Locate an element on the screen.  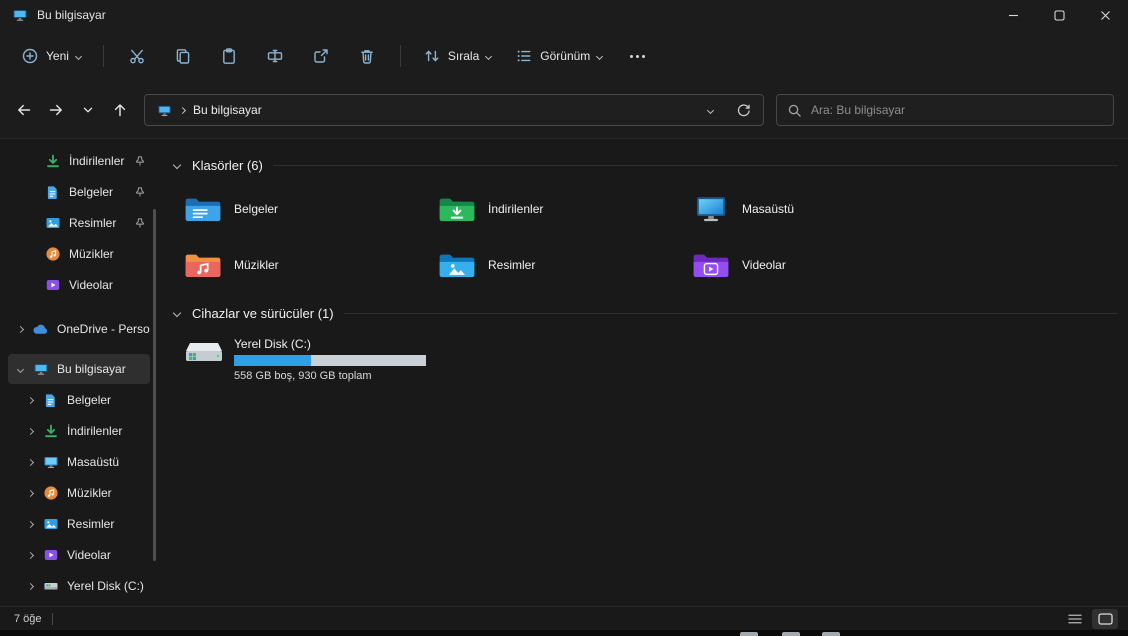
command-bar: Yeni Sırala Görünüm is located at coordinates (564, 56).